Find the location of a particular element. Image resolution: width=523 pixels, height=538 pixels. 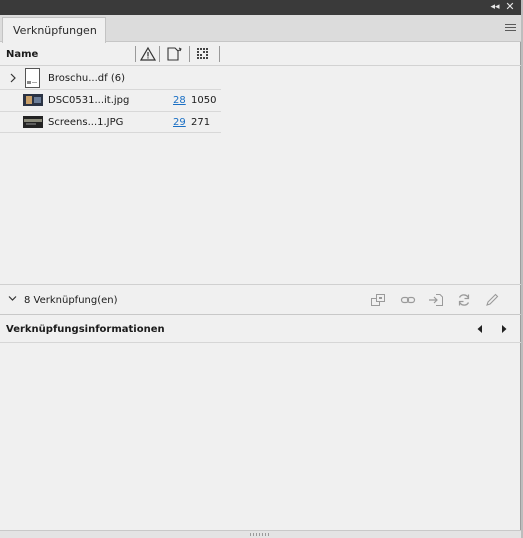

document-thumbnail-icon is located at coordinates (32, 78).